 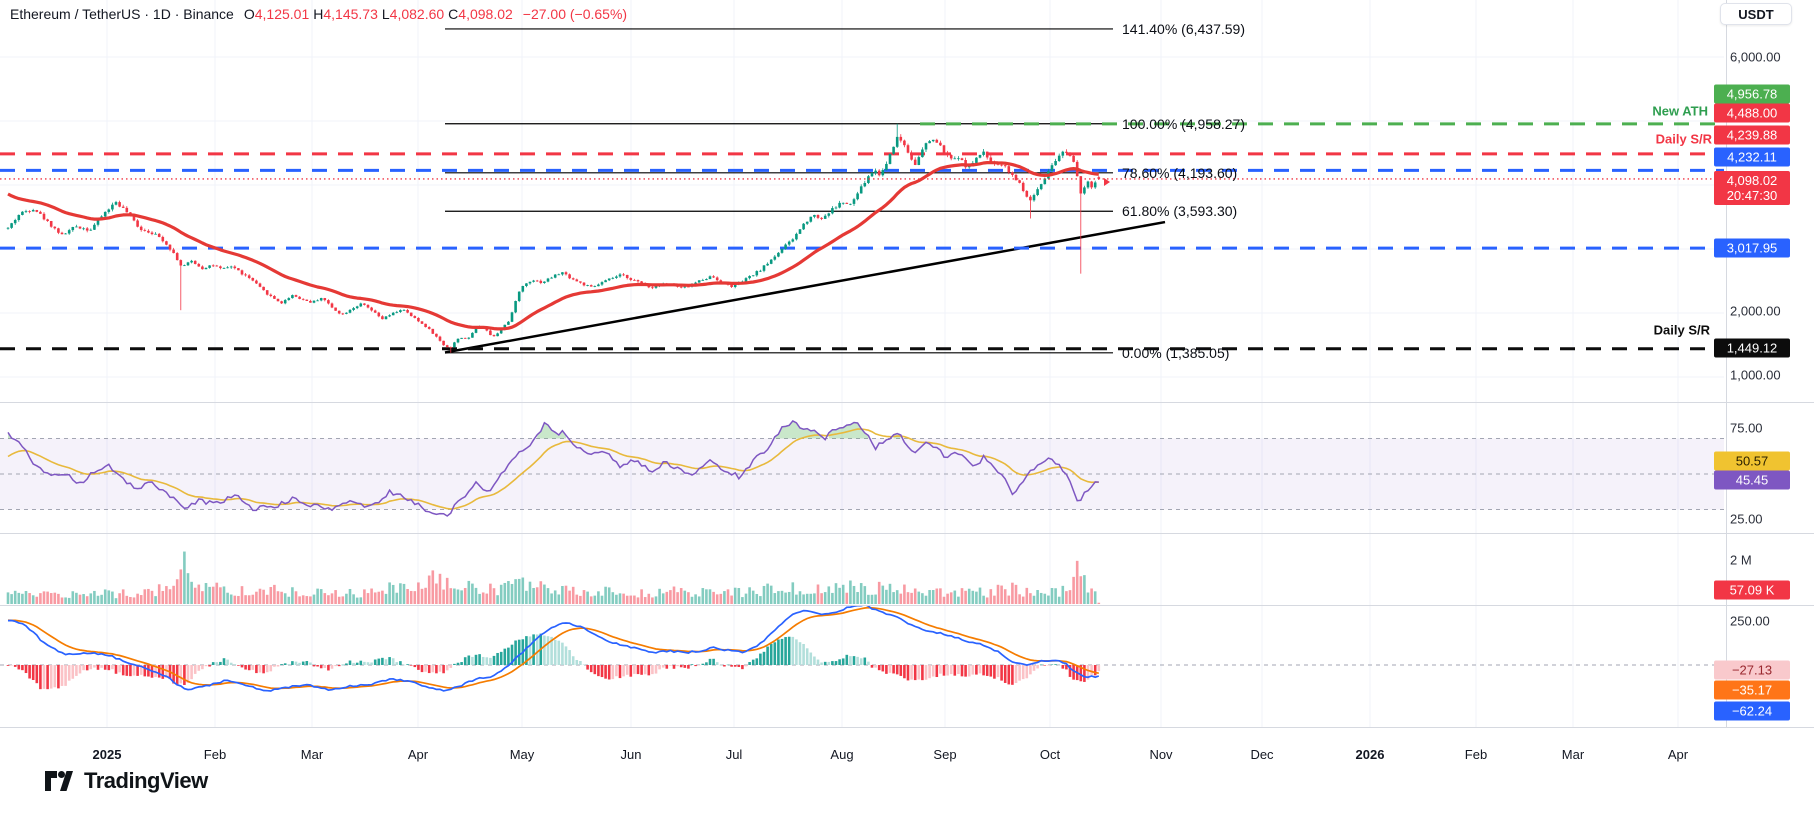 I want to click on tradingview-logo-text: TradingView, so click(x=146, y=780).